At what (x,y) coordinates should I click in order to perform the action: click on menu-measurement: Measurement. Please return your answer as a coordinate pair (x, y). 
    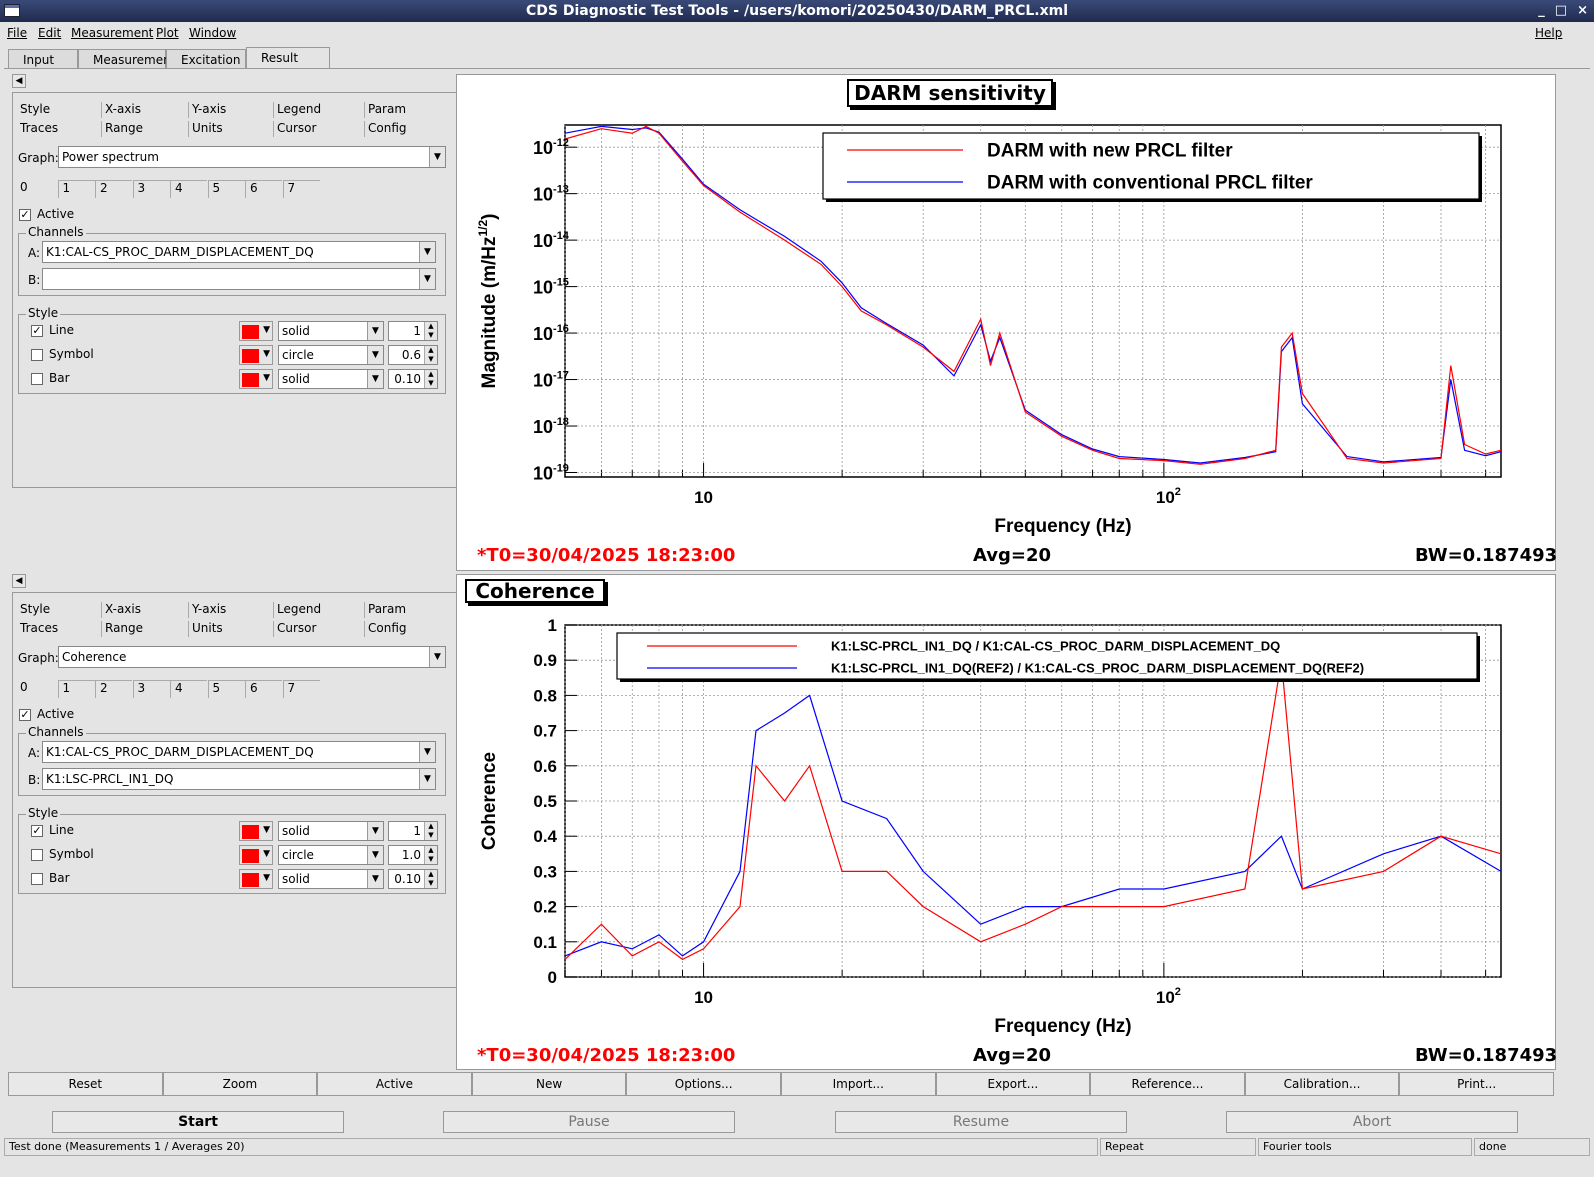
    Looking at the image, I should click on (112, 33).